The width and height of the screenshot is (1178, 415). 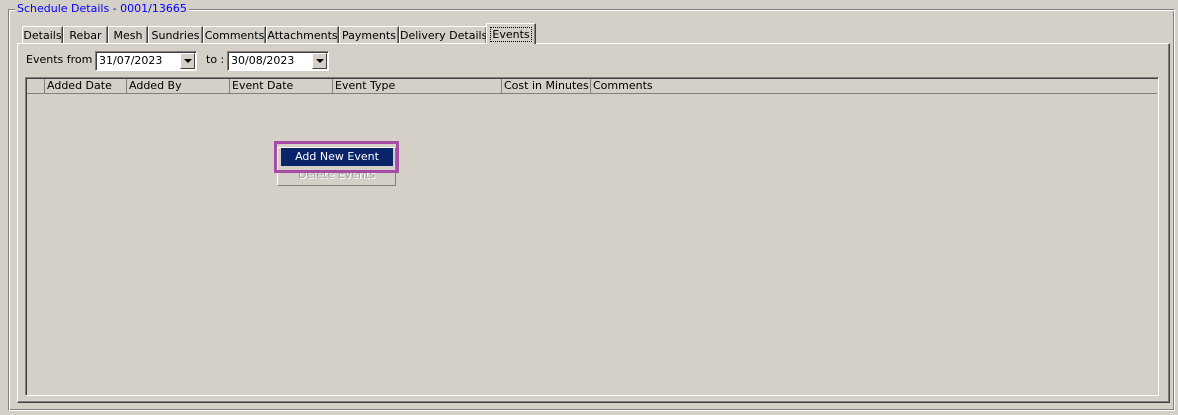 I want to click on column-header-event-type: Event Type, so click(x=417, y=86).